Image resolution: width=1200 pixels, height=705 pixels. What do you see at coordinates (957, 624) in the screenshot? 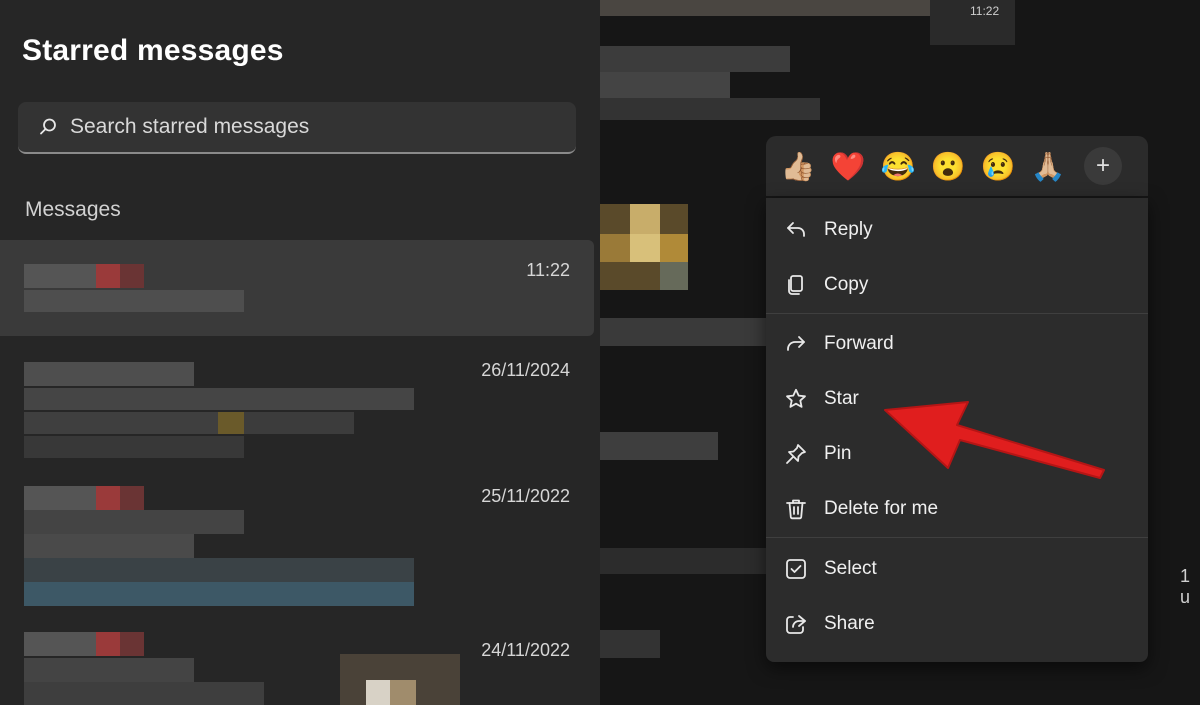
I see `menu-item-share: Share` at bounding box center [957, 624].